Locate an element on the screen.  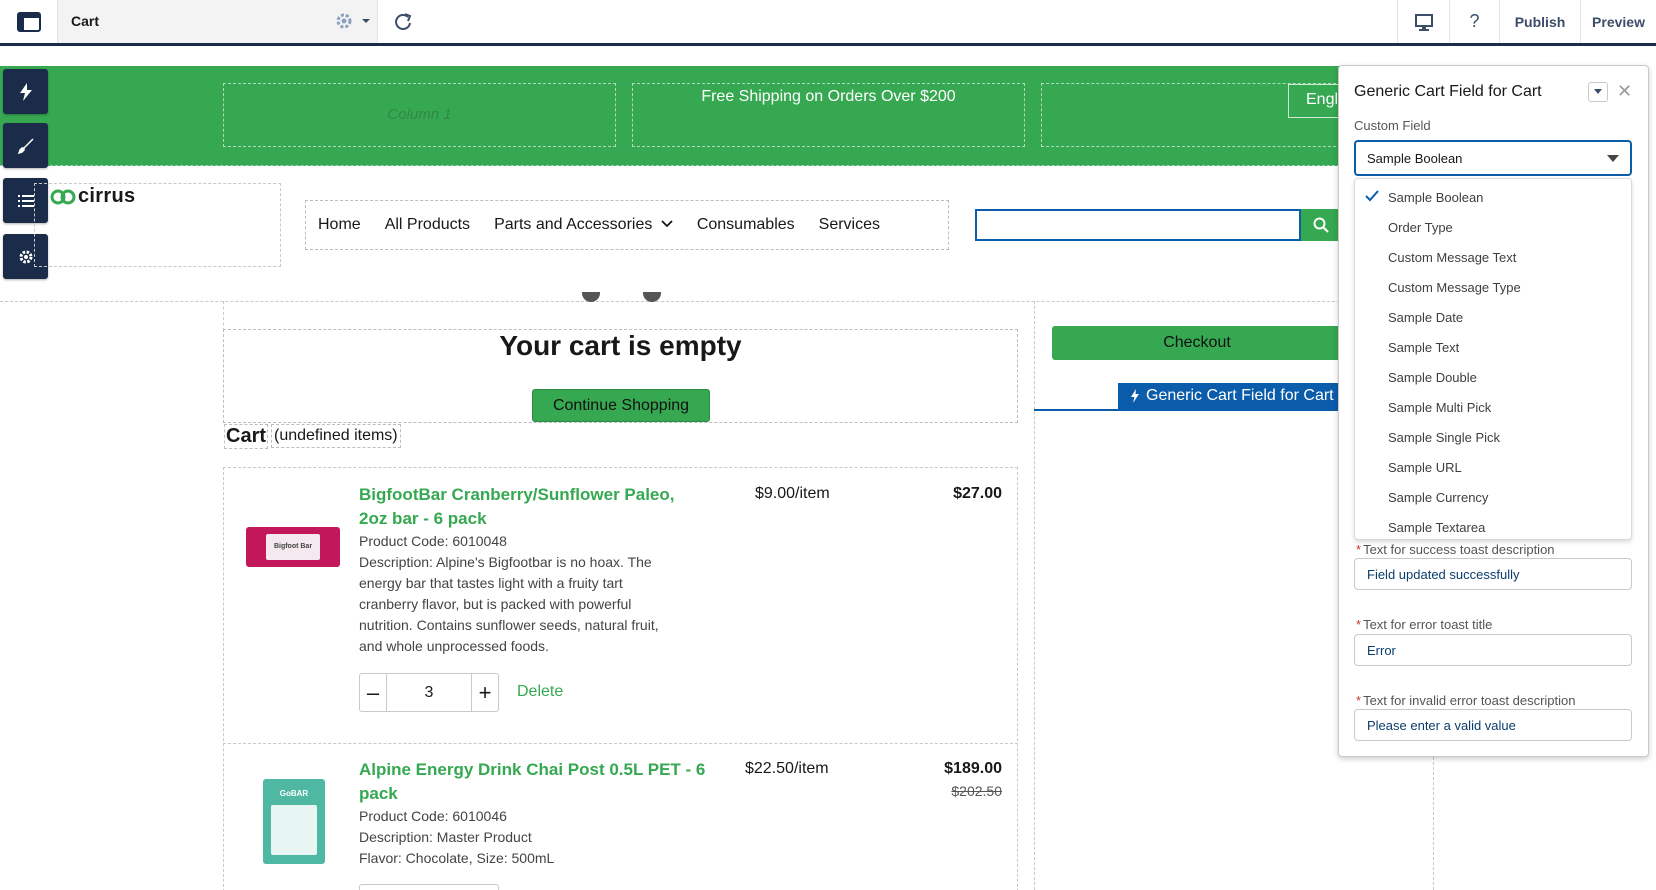
app-menu-button is located at coordinates (29, 21).